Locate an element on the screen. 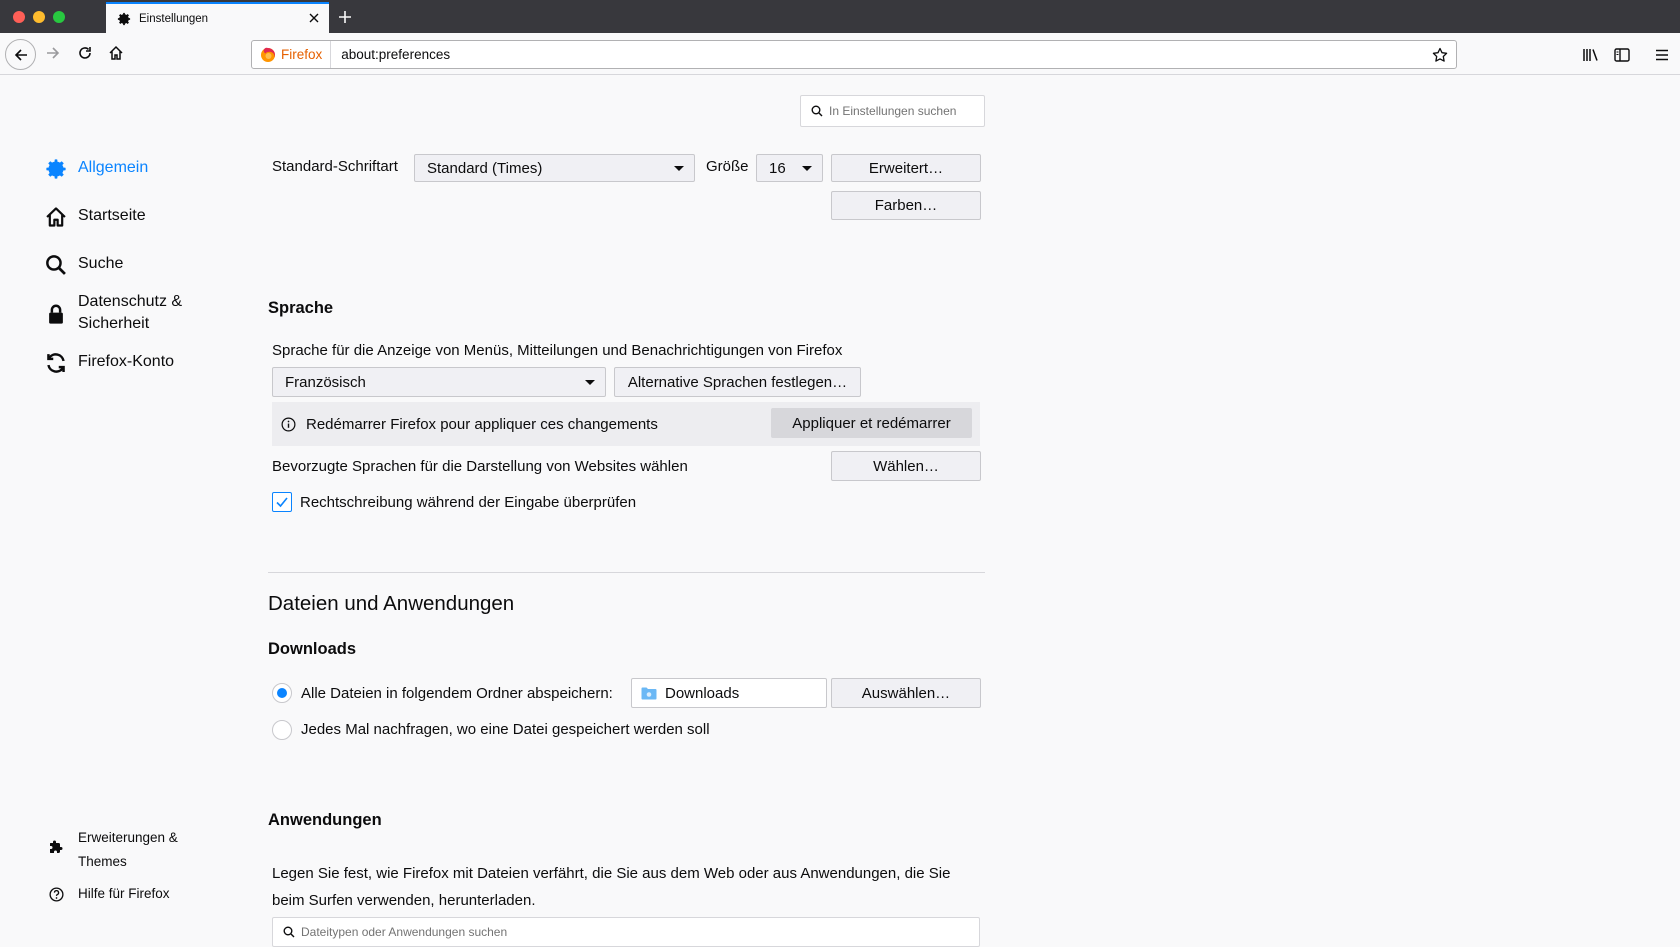  home-button is located at coordinates (116, 53).